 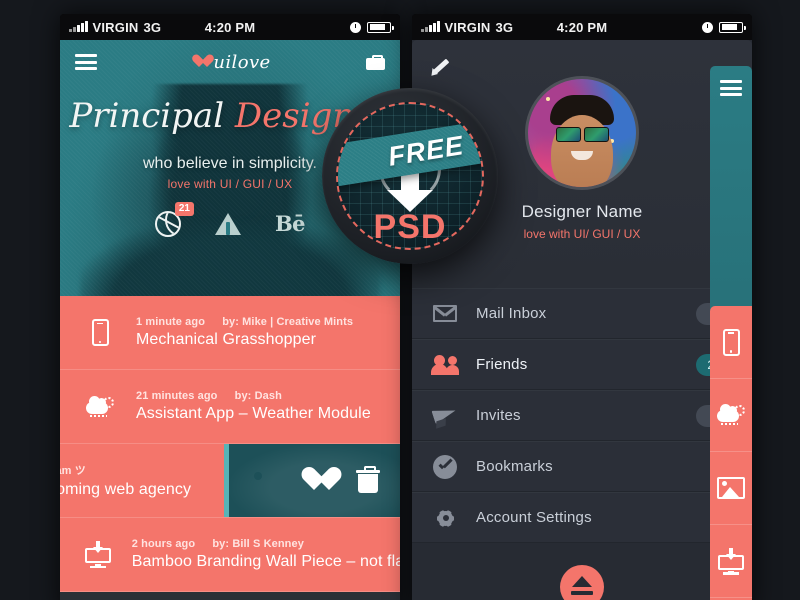 What do you see at coordinates (582, 27) in the screenshot?
I see `status-bar-right: VIRGIN 3G 4:20 PM` at bounding box center [582, 27].